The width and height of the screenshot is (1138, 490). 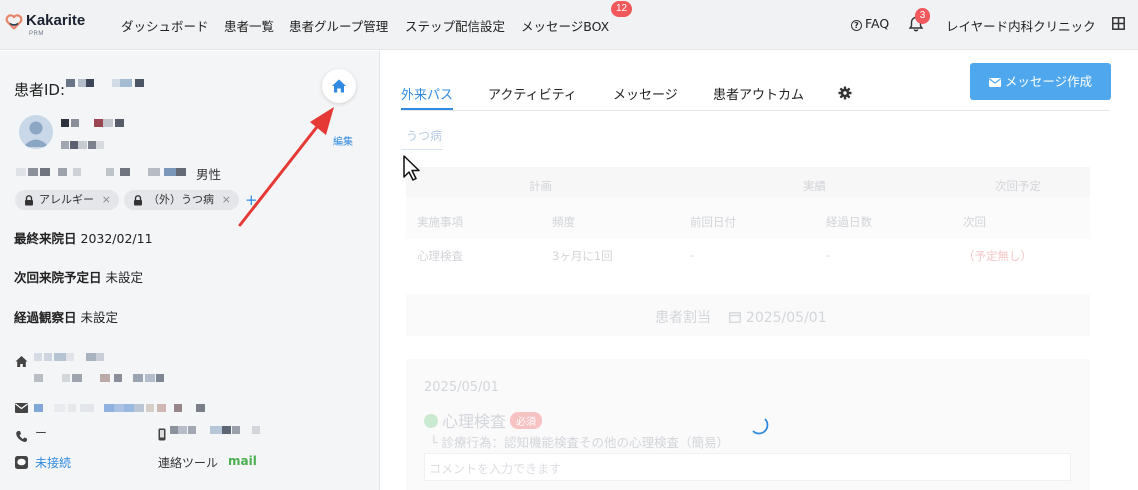 I want to click on nav-dashboard: ダッシュボード, so click(x=165, y=25).